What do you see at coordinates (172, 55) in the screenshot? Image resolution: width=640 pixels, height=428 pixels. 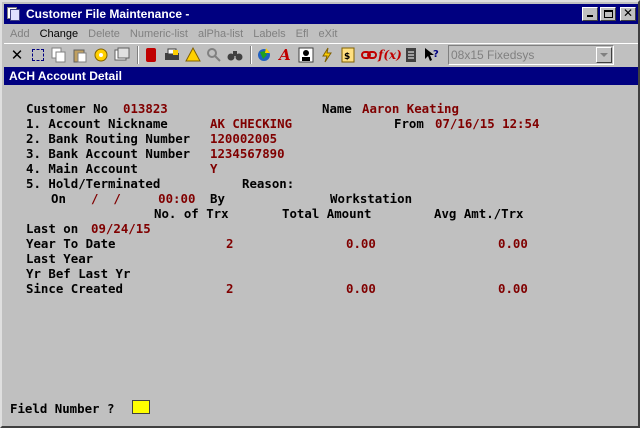 I see `print-icon` at bounding box center [172, 55].